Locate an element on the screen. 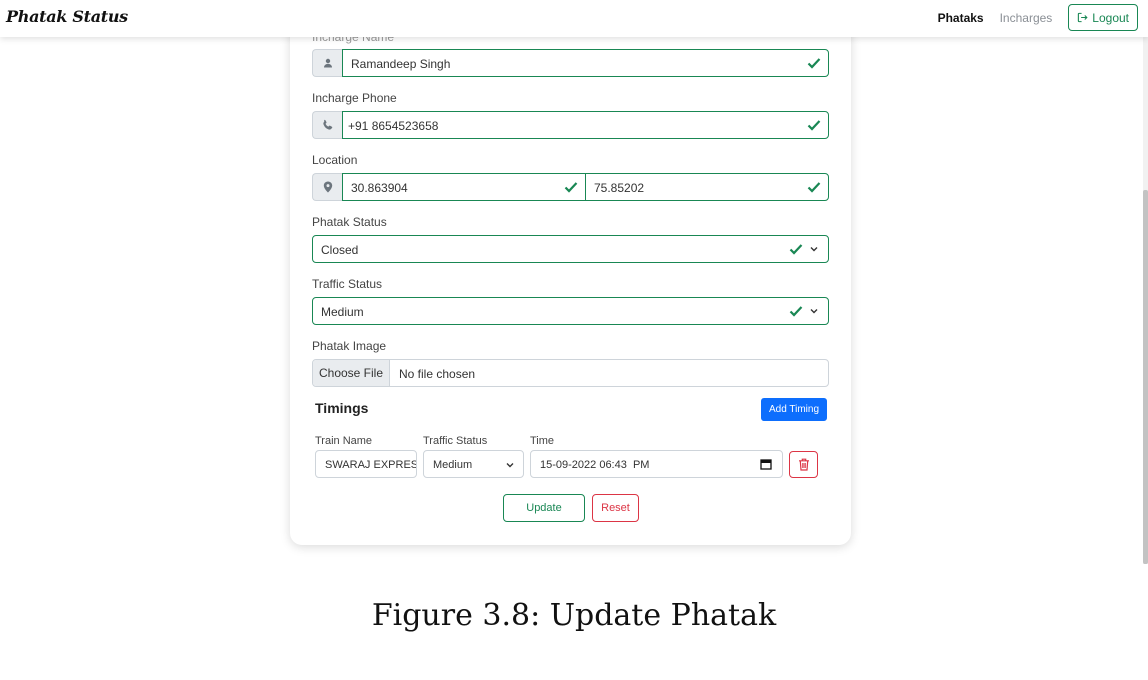  location-addon is located at coordinates (327, 187).